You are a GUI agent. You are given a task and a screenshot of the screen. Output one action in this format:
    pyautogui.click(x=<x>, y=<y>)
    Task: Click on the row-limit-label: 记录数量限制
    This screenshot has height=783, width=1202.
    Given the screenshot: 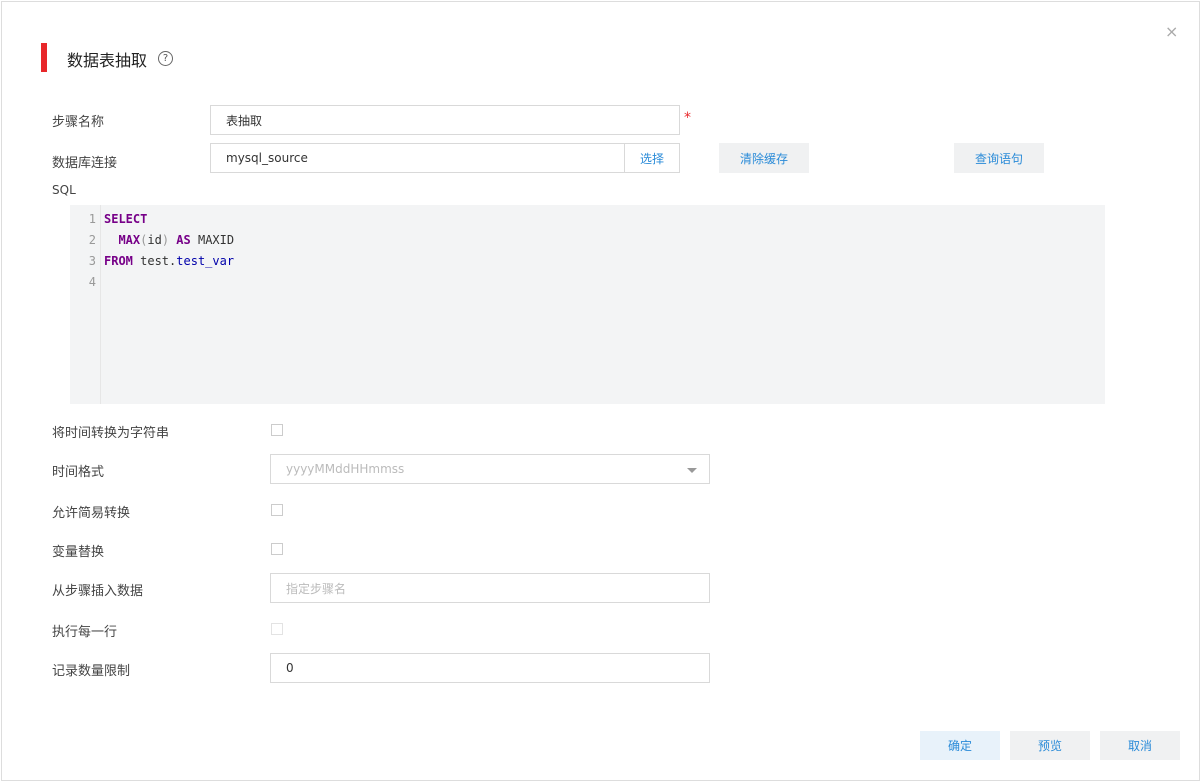 What is the action you would take?
    pyautogui.click(x=91, y=671)
    